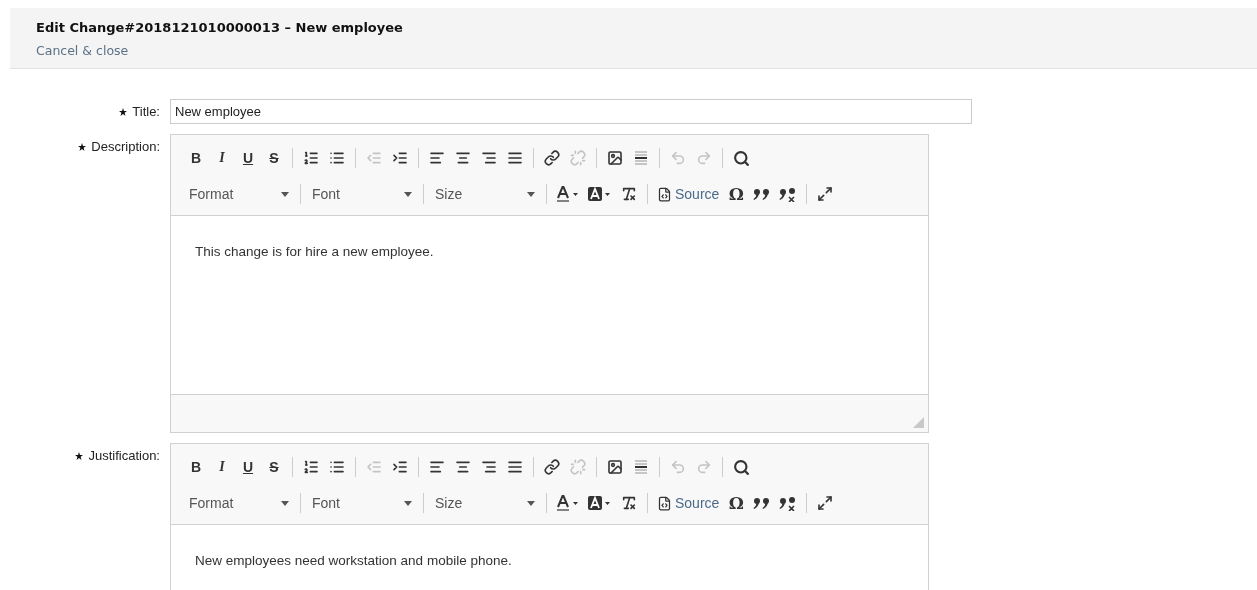 The width and height of the screenshot is (1257, 590). I want to click on field-label: Justification:, so click(124, 455).